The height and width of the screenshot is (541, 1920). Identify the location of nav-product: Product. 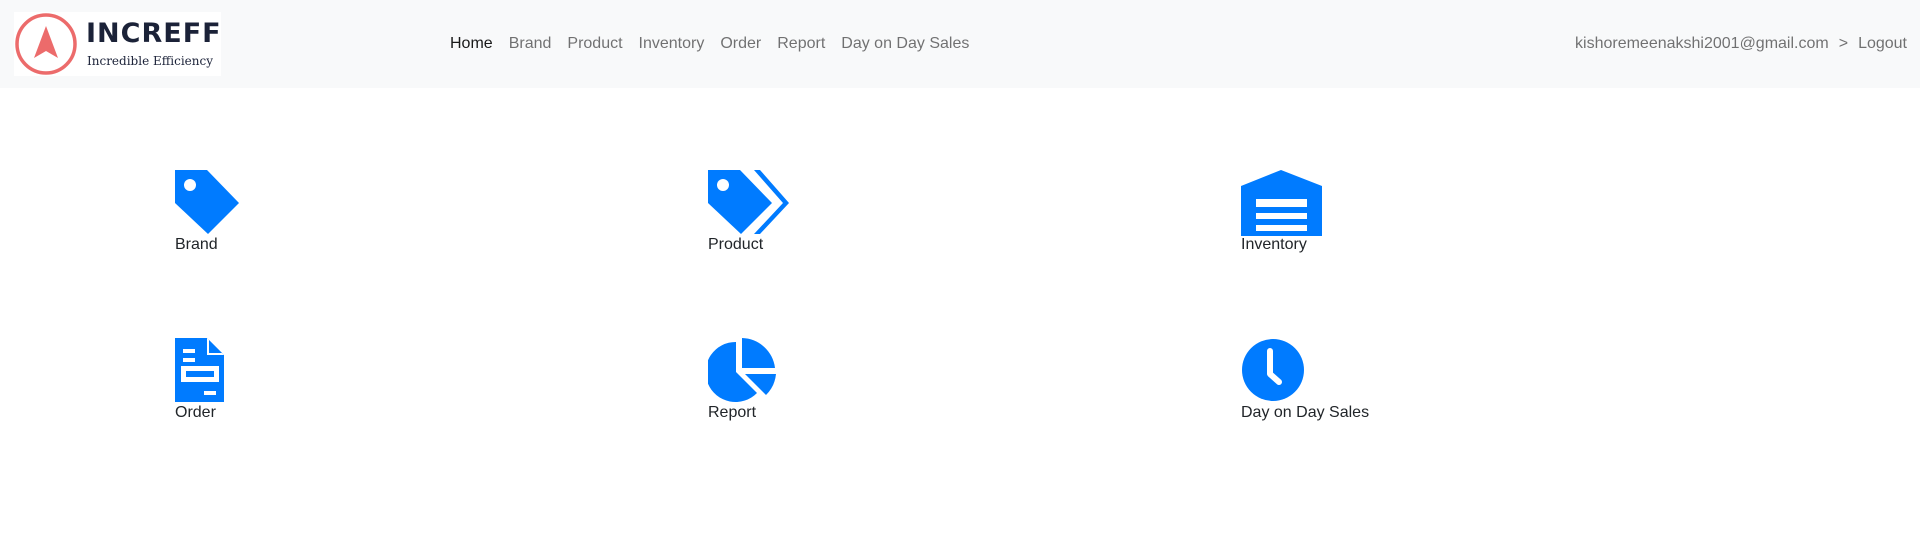
(594, 44).